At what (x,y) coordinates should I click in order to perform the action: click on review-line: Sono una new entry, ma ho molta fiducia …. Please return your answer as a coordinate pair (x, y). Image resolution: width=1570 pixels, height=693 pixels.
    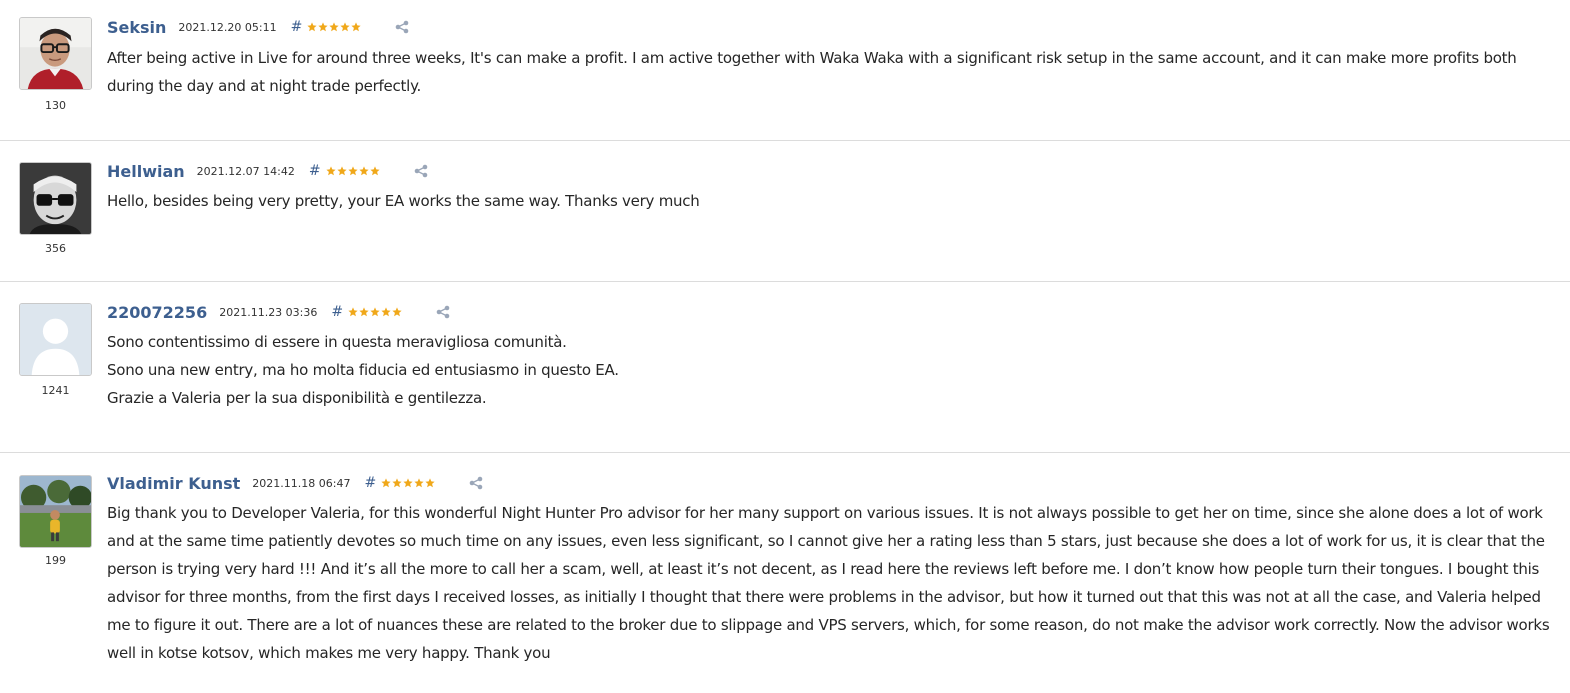
    Looking at the image, I should click on (363, 370).